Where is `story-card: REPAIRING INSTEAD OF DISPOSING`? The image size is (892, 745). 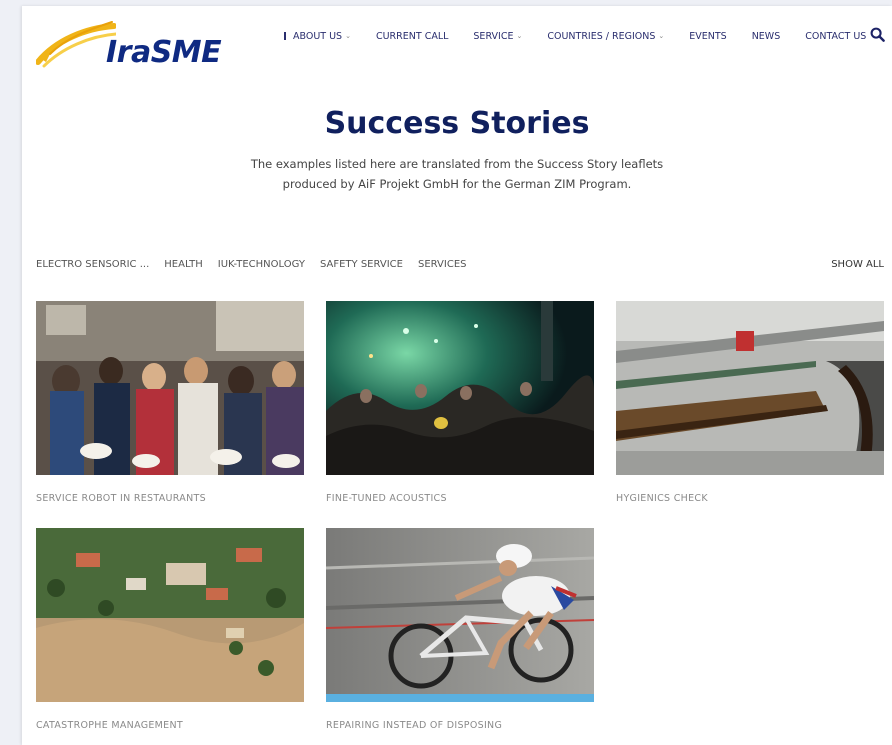 story-card: REPAIRING INSTEAD OF DISPOSING is located at coordinates (460, 629).